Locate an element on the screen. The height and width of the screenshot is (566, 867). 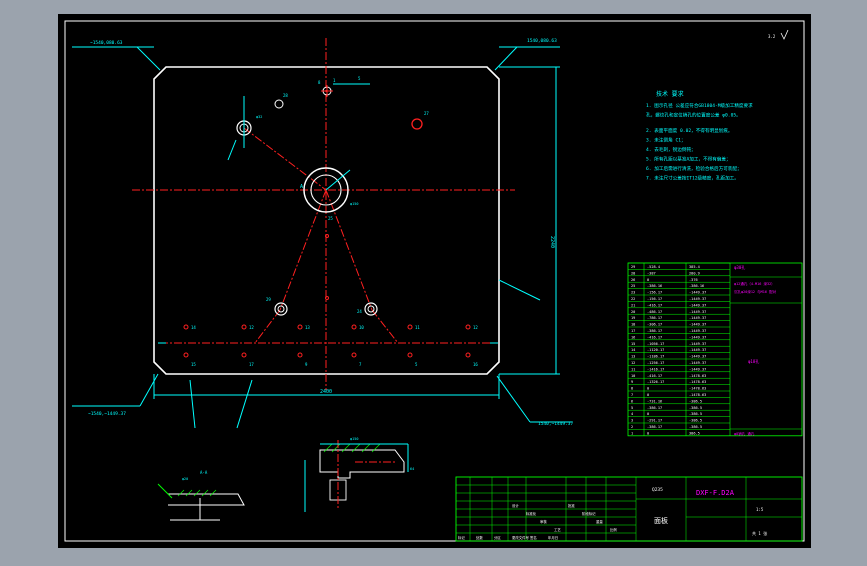
tech-note-line-5: 5. 所有孔距以基准A加工，不得有偏差； is located at coordinates (688, 159).